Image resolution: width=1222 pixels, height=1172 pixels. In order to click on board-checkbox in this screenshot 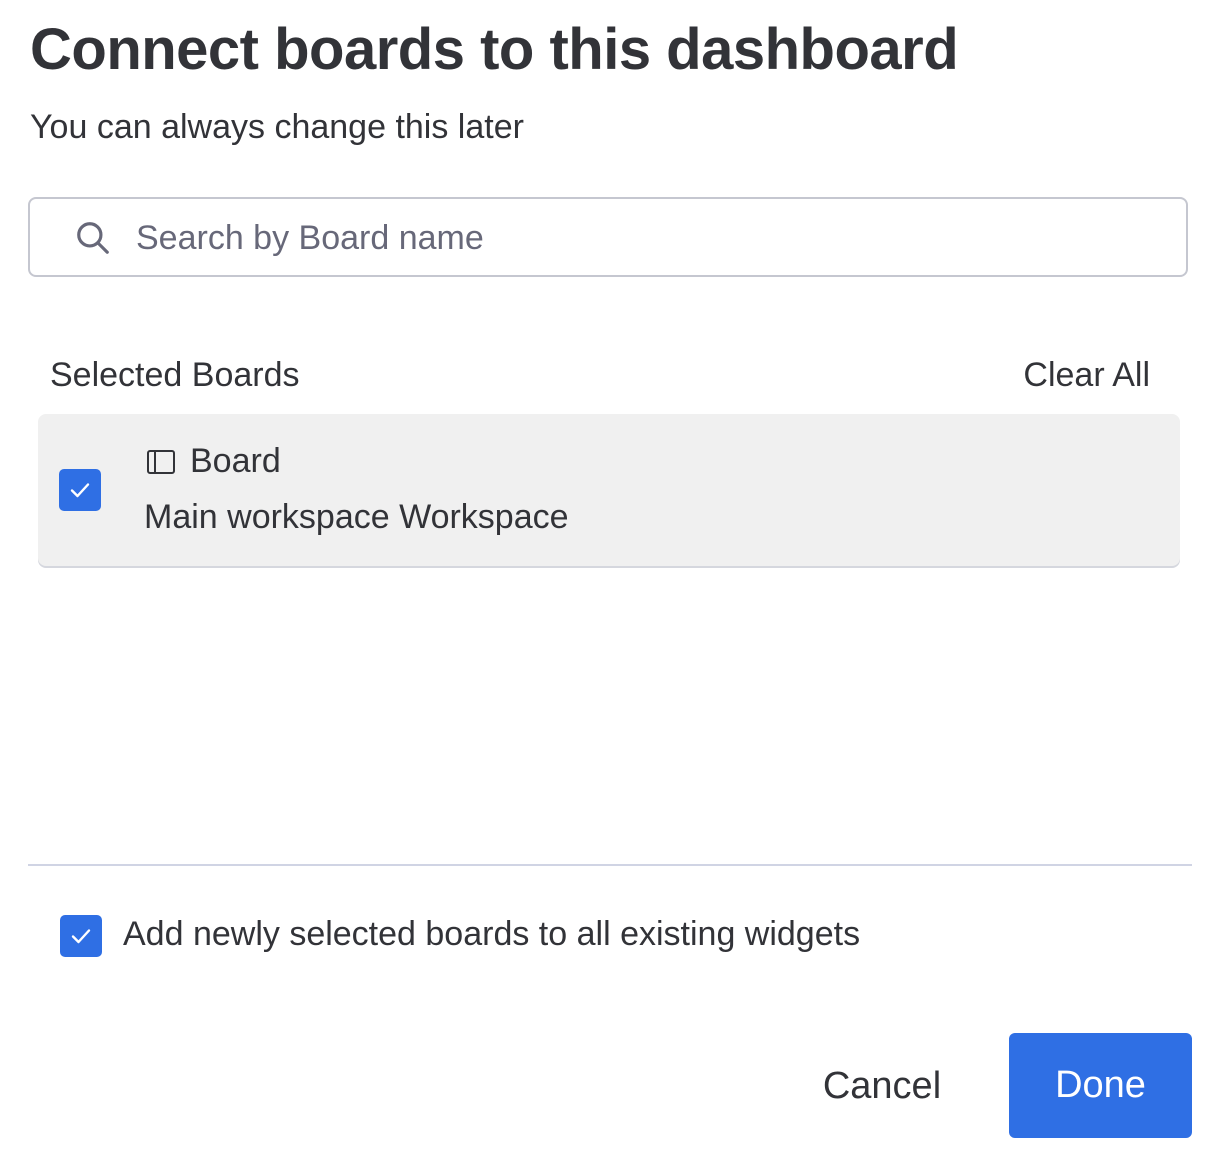, I will do `click(80, 490)`.